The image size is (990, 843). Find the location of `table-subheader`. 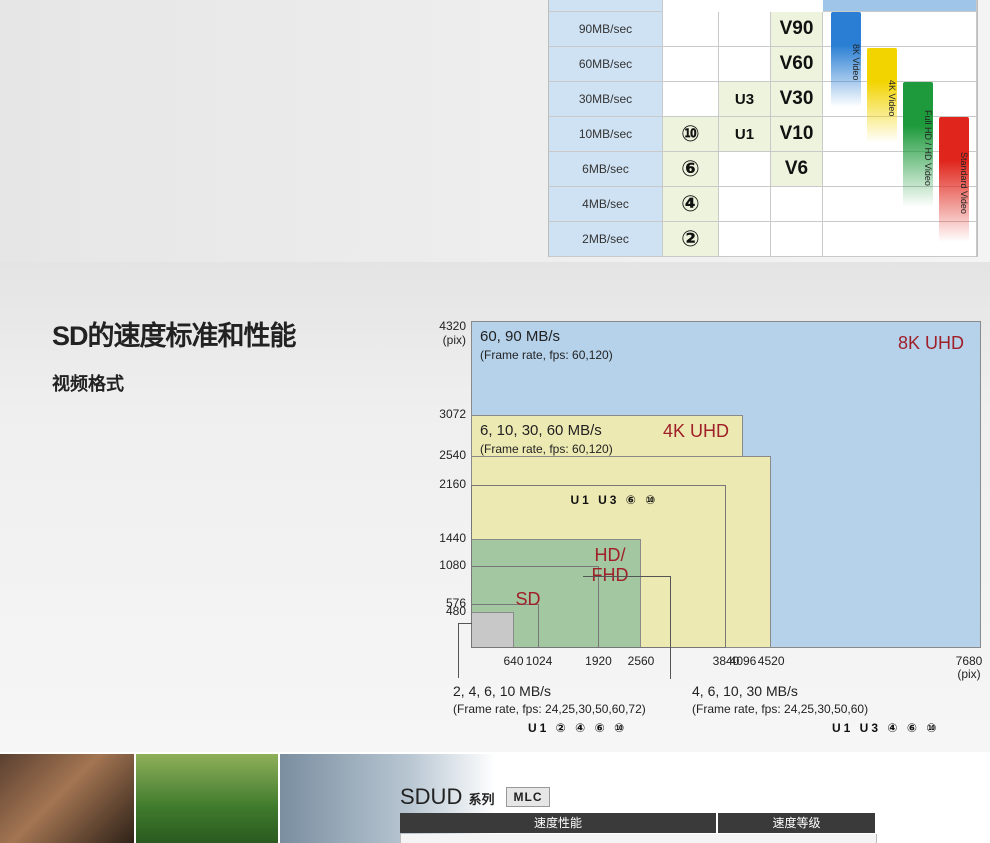

table-subheader is located at coordinates (638, 838).